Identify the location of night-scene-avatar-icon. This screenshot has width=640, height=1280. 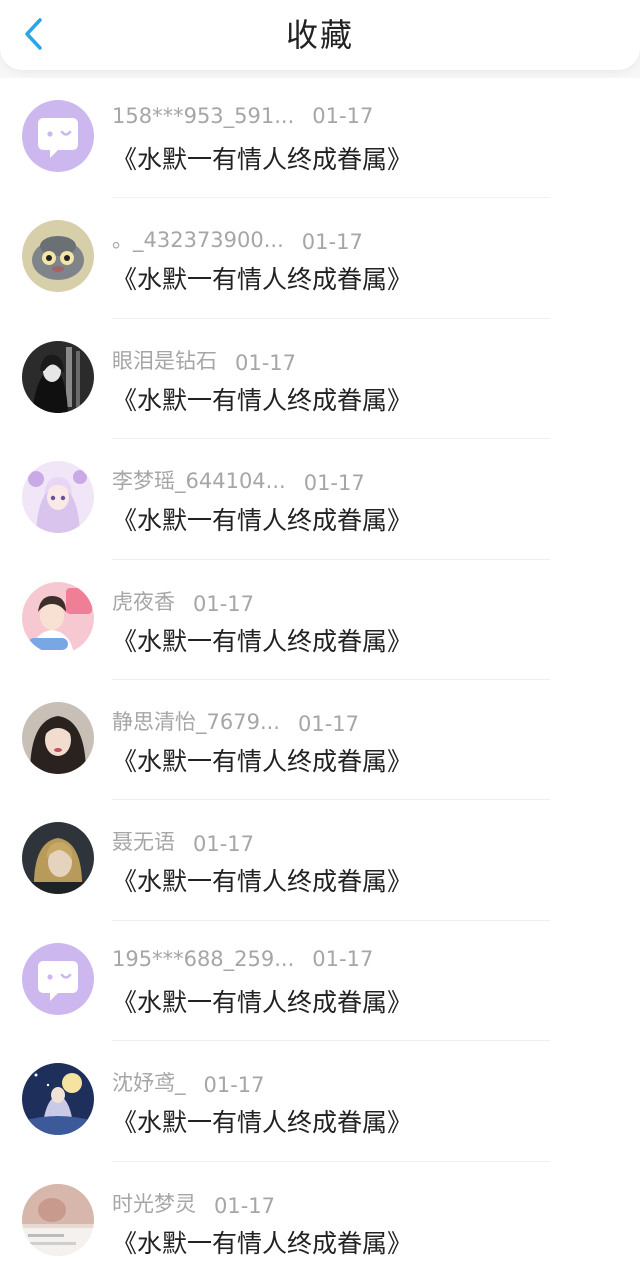
(58, 1099).